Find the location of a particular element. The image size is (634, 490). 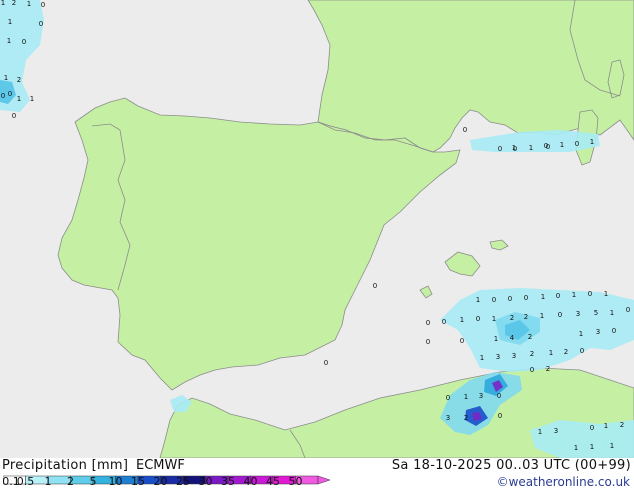

color-scale-bar is located at coordinates (167, 480).